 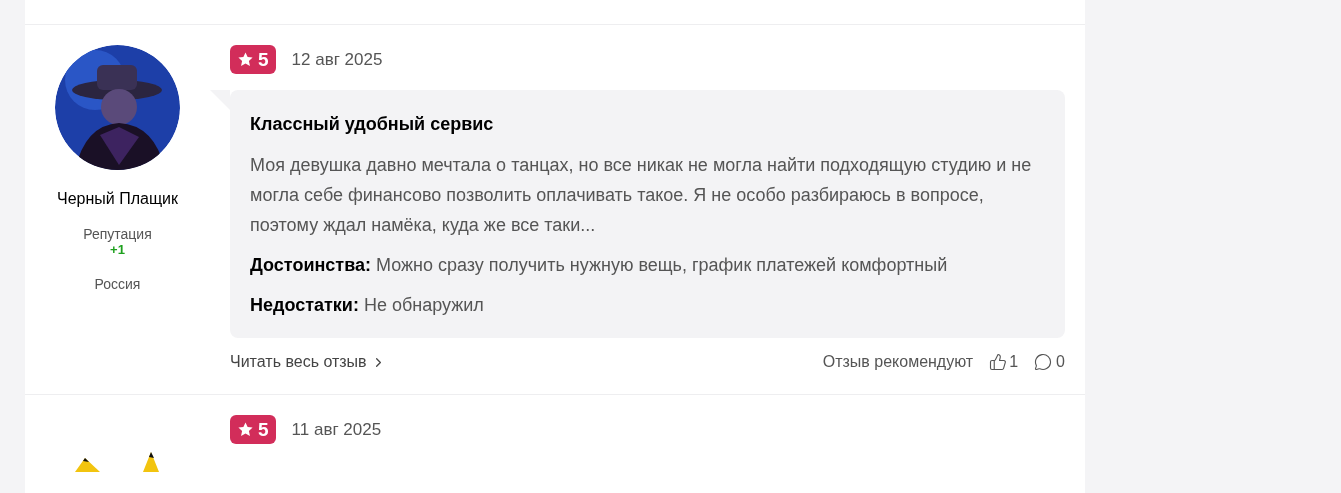 I want to click on comment-button: 0, so click(x=1049, y=362).